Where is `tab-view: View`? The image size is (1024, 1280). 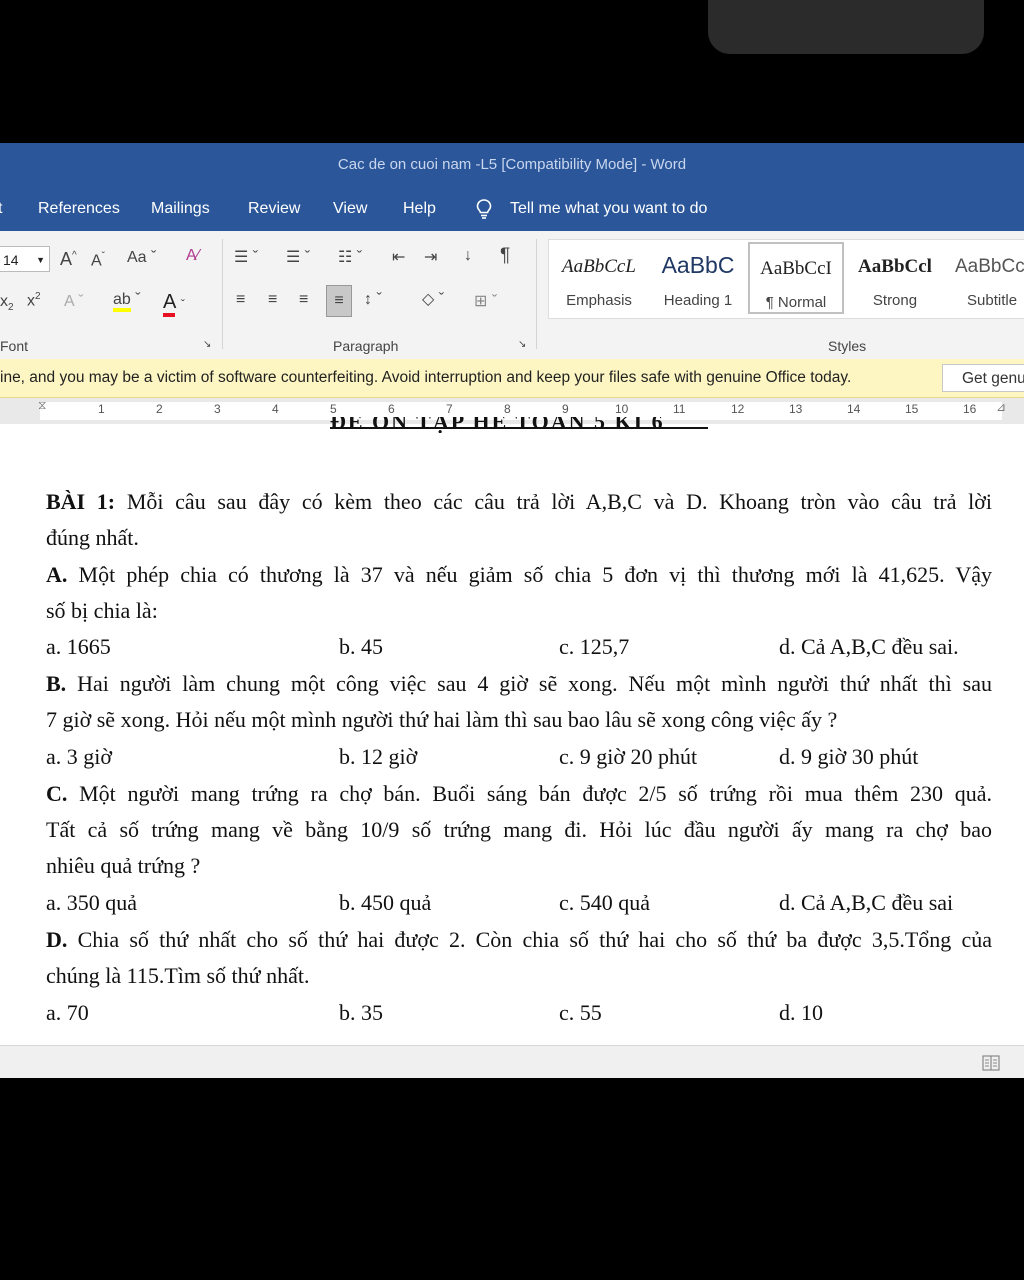
tab-view: View is located at coordinates (350, 209).